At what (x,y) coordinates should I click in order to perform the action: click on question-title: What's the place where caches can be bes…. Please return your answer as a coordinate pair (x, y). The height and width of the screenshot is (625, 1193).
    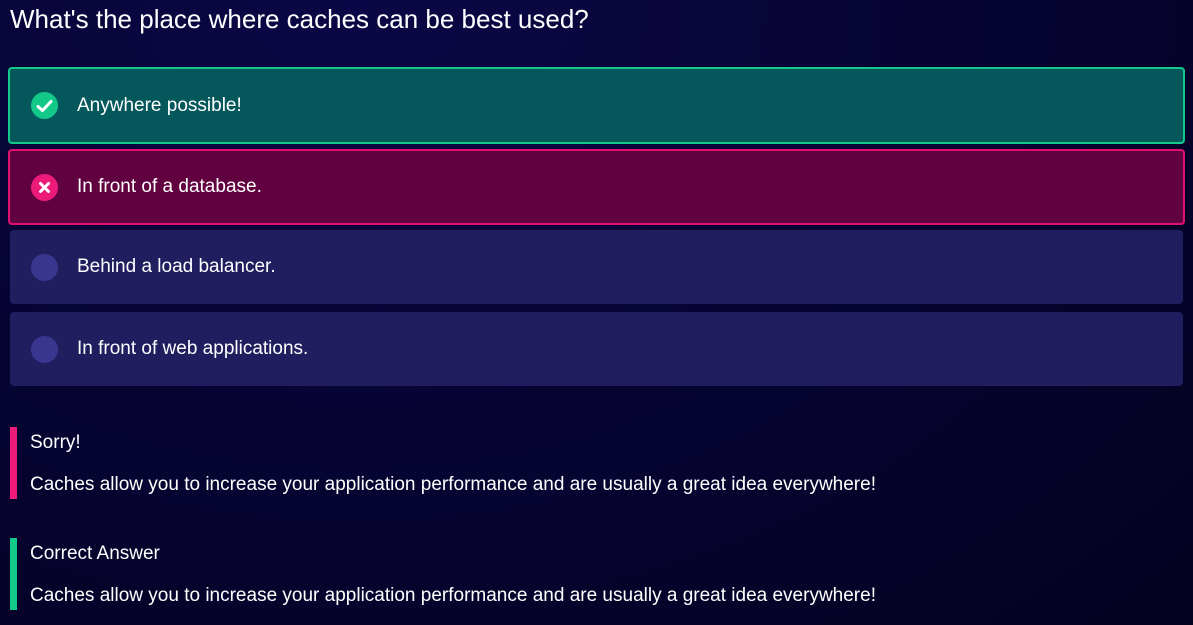
    Looking at the image, I should click on (299, 19).